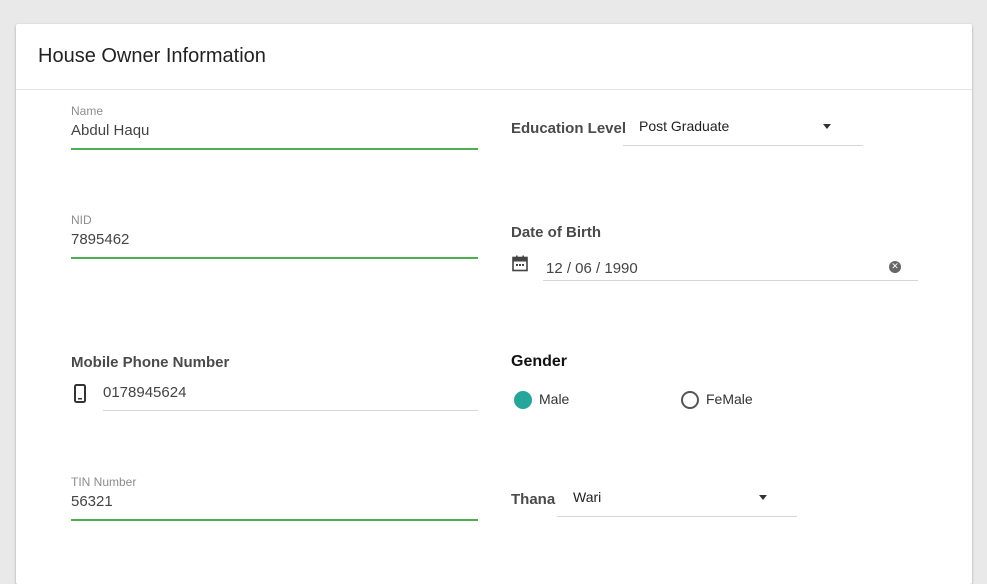 The image size is (987, 584). Describe the element at coordinates (743, 129) in the screenshot. I see `education-select: Post Graduate` at that location.